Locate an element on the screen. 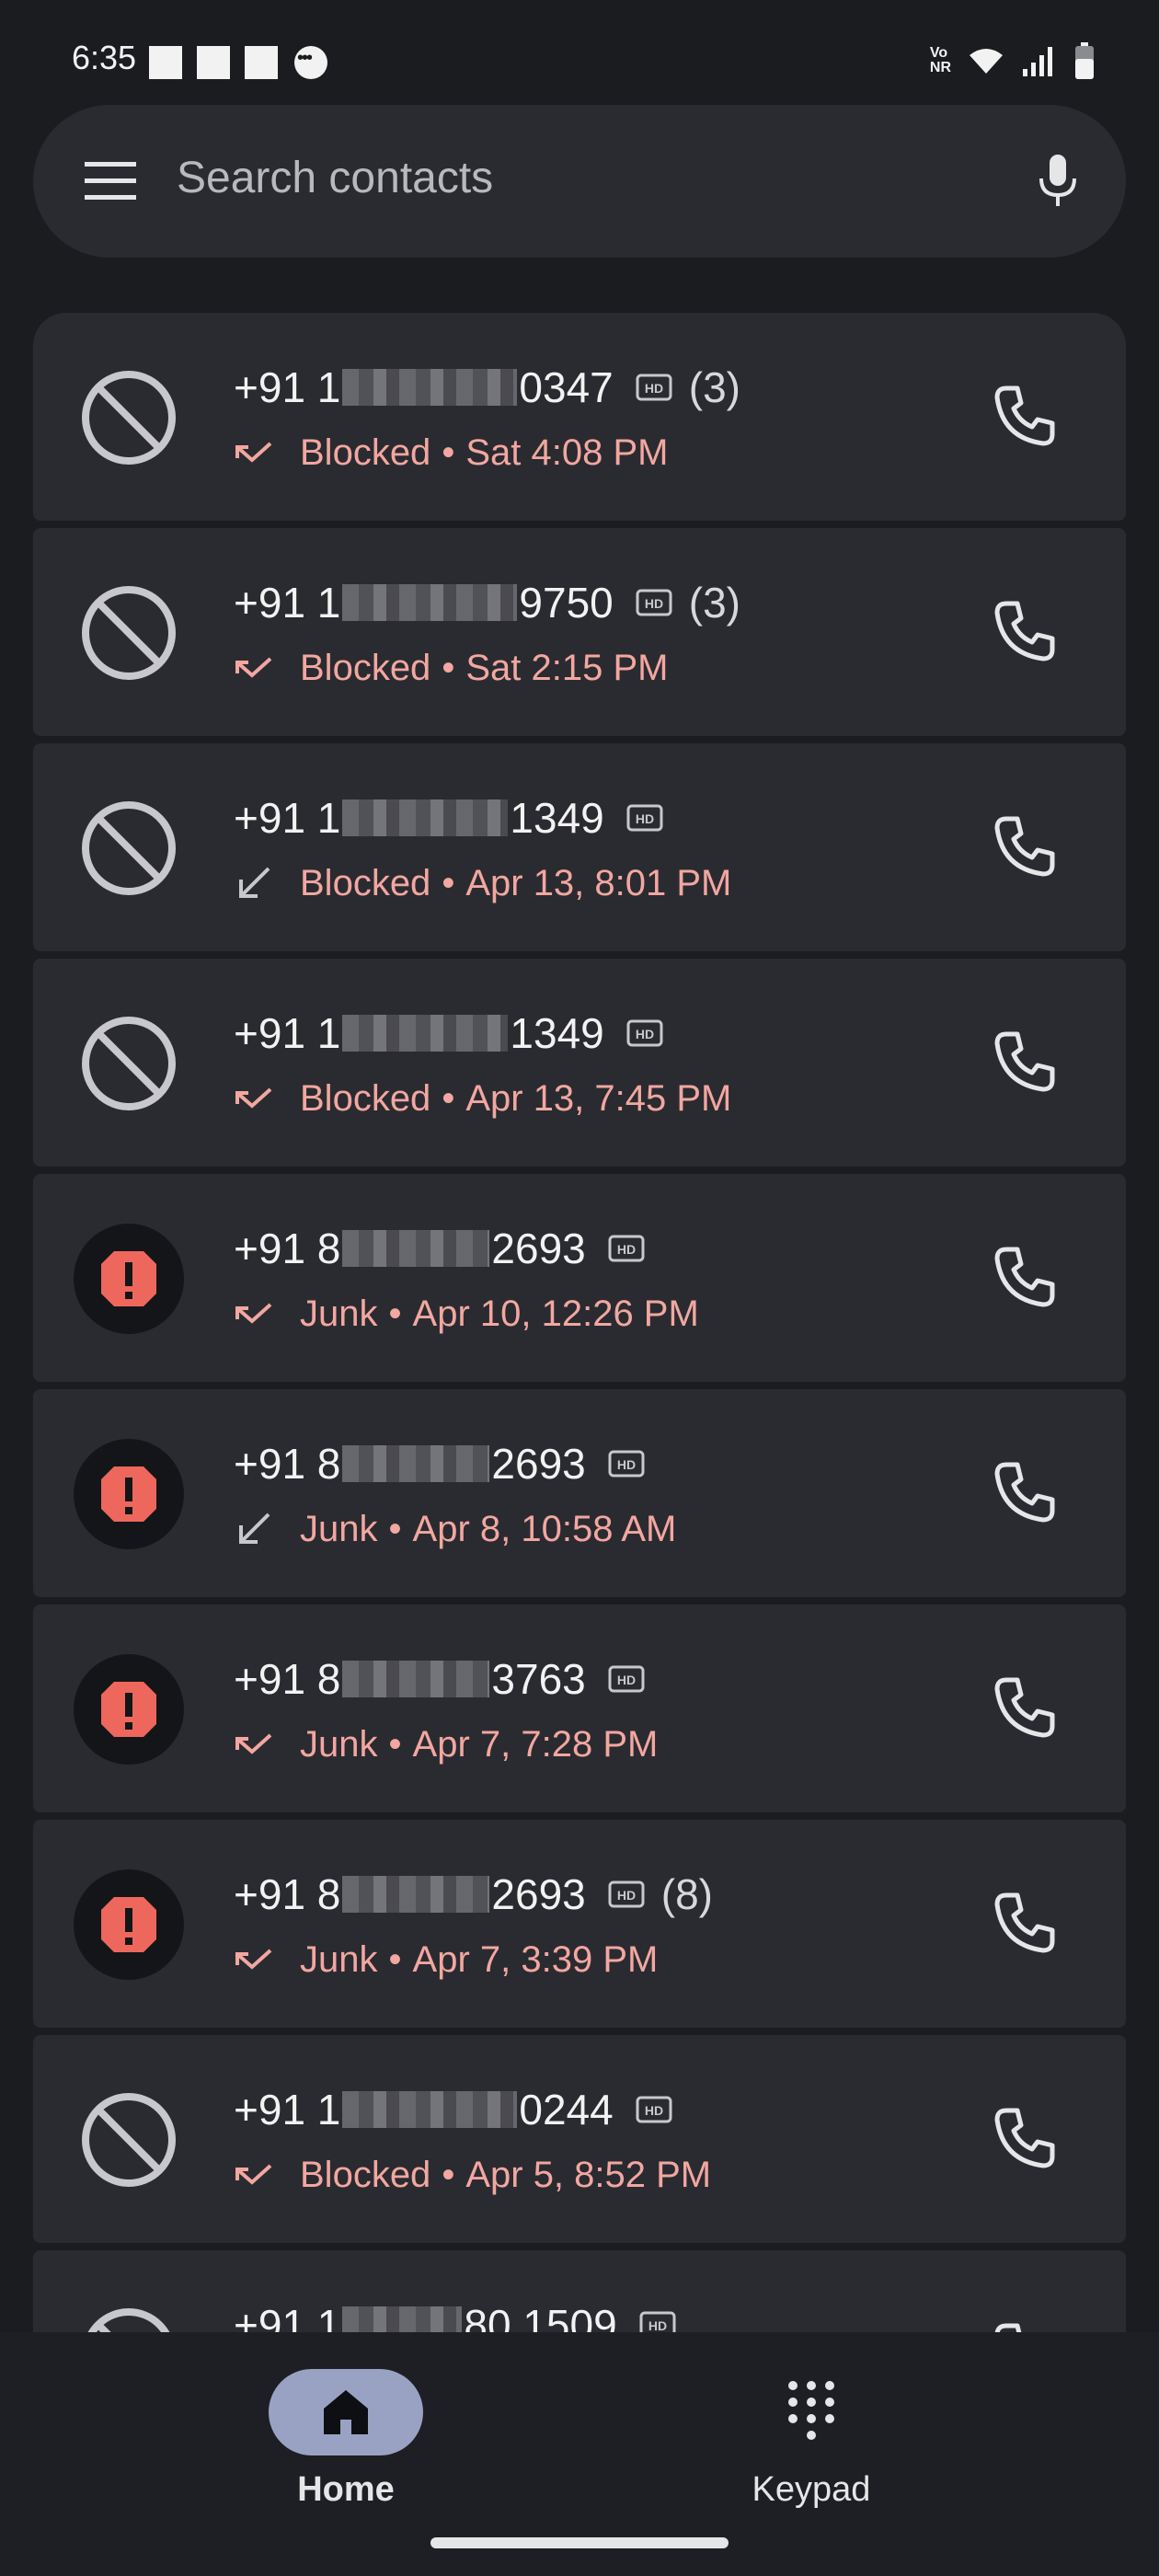 Image resolution: width=1159 pixels, height=2576 pixels. phone-suffix: 2693 is located at coordinates (538, 1894).